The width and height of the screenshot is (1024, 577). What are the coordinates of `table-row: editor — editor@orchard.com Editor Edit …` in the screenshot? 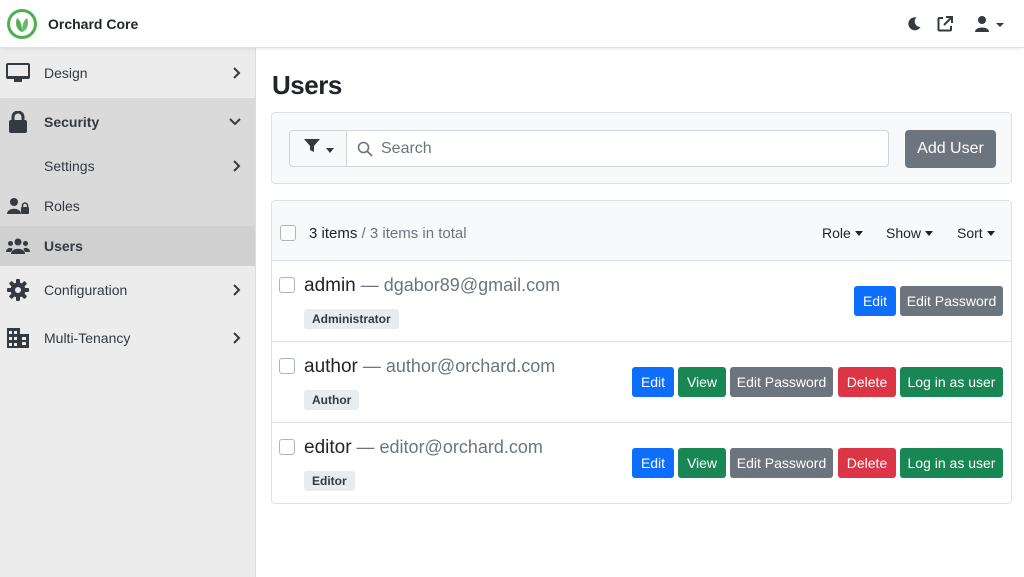 It's located at (641, 463).